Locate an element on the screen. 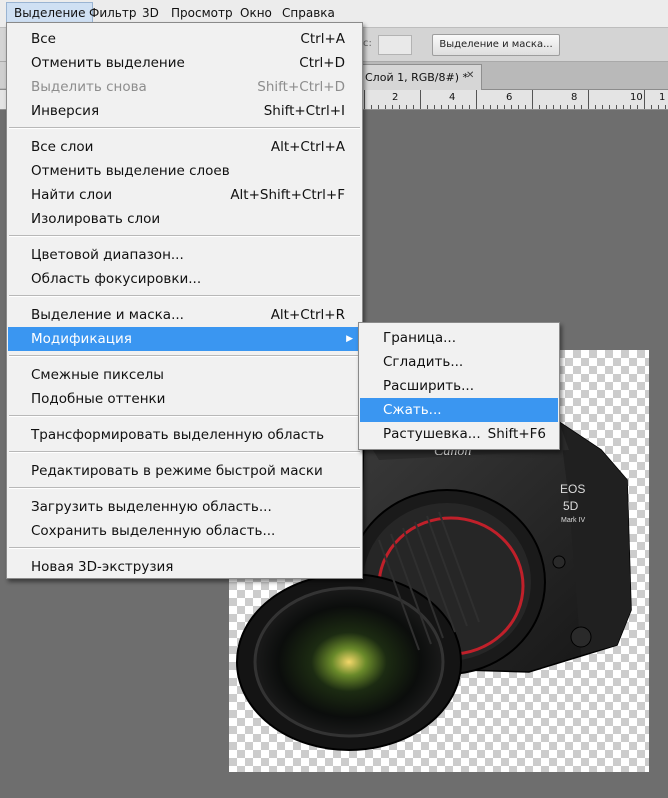 The image size is (668, 798). menu-item-label: Смежные пикселы is located at coordinates (97, 375).